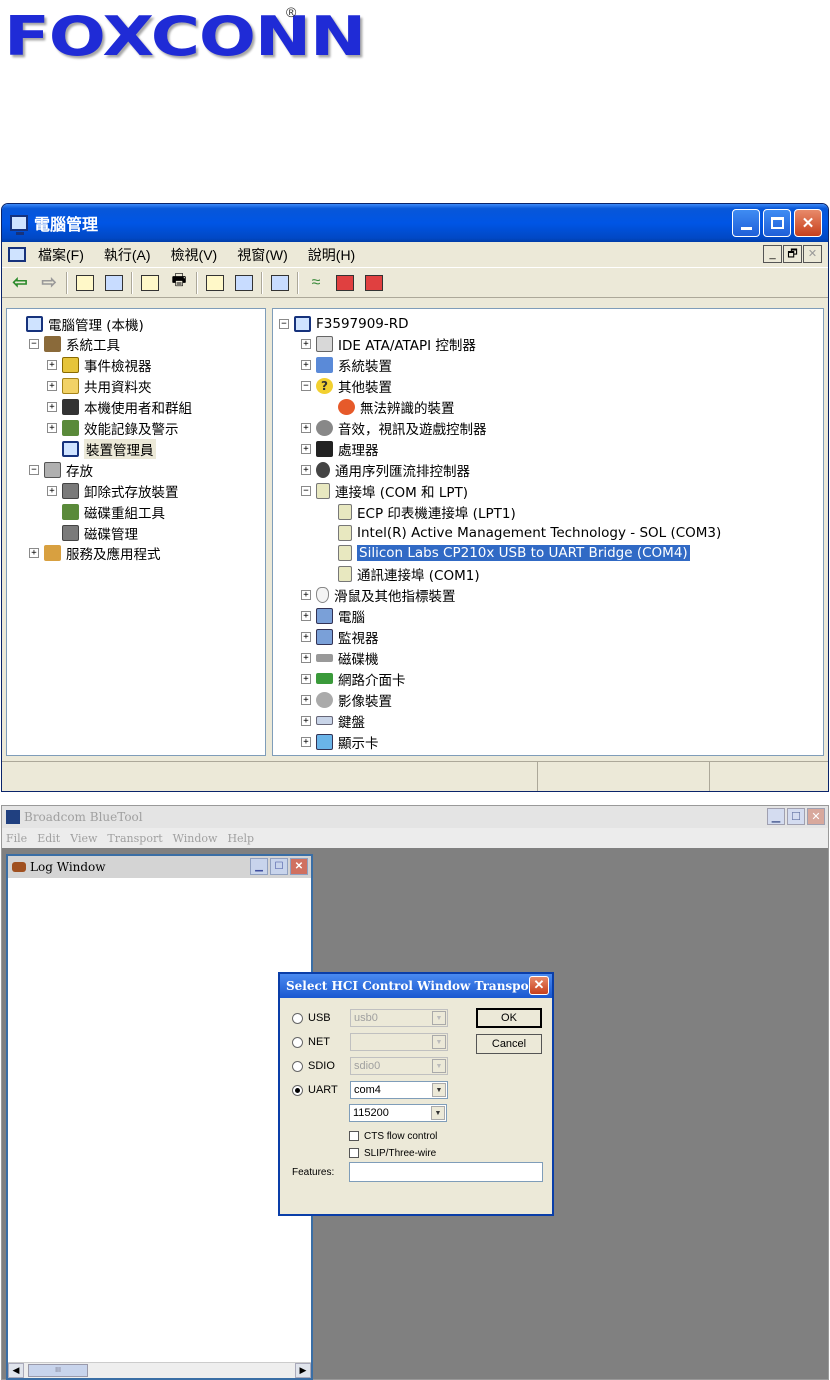  What do you see at coordinates (388, 344) in the screenshot?
I see `tree-node: + IDE ATA/ATAPI 控制器` at bounding box center [388, 344].